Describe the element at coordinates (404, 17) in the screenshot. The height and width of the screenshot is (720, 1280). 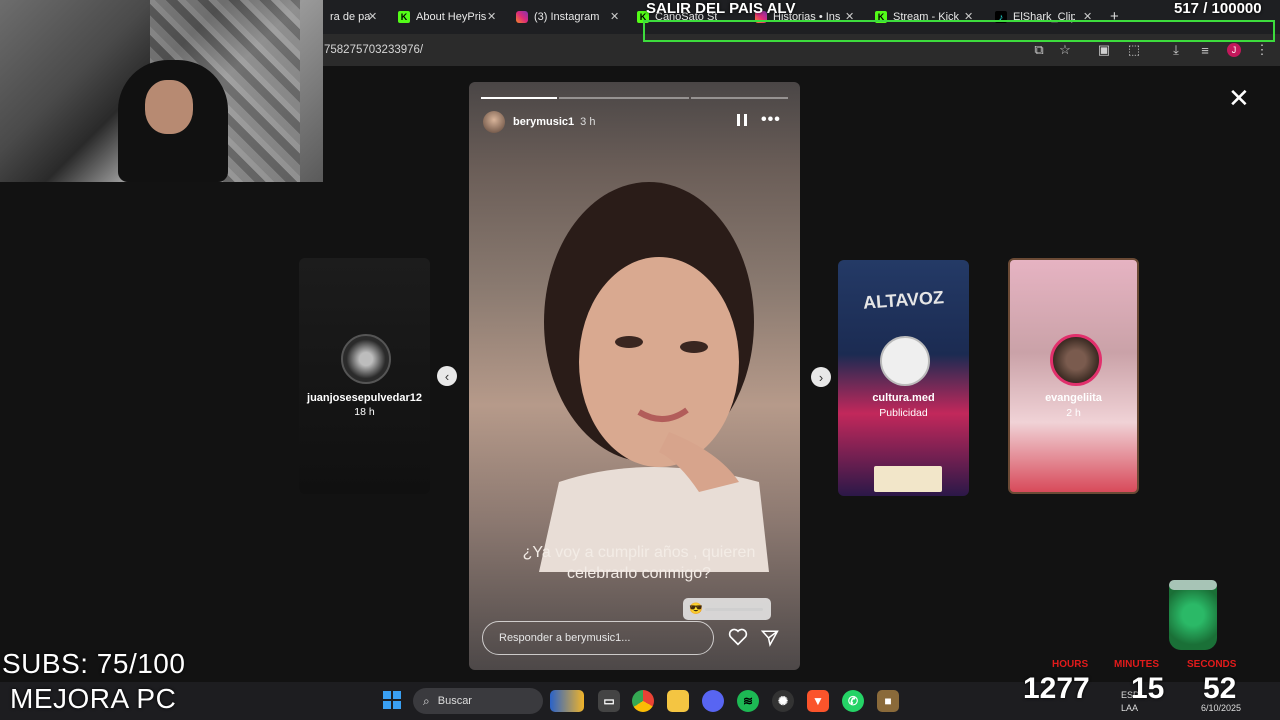
I see `kick-icon: K` at that location.